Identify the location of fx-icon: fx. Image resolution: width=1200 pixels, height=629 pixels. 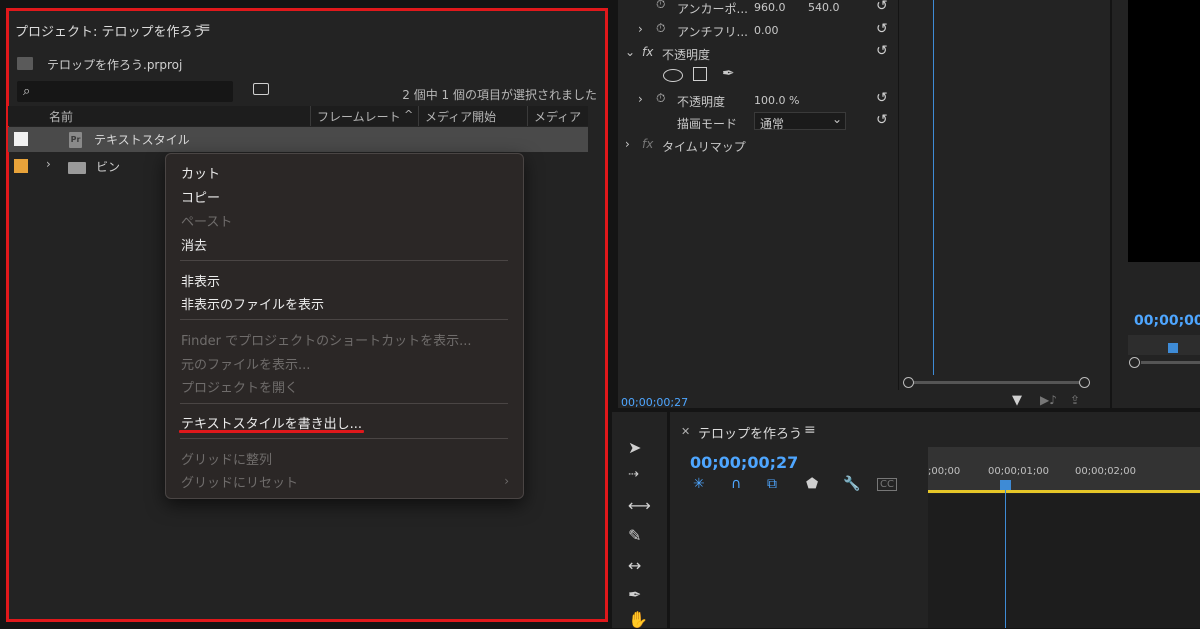
(647, 52).